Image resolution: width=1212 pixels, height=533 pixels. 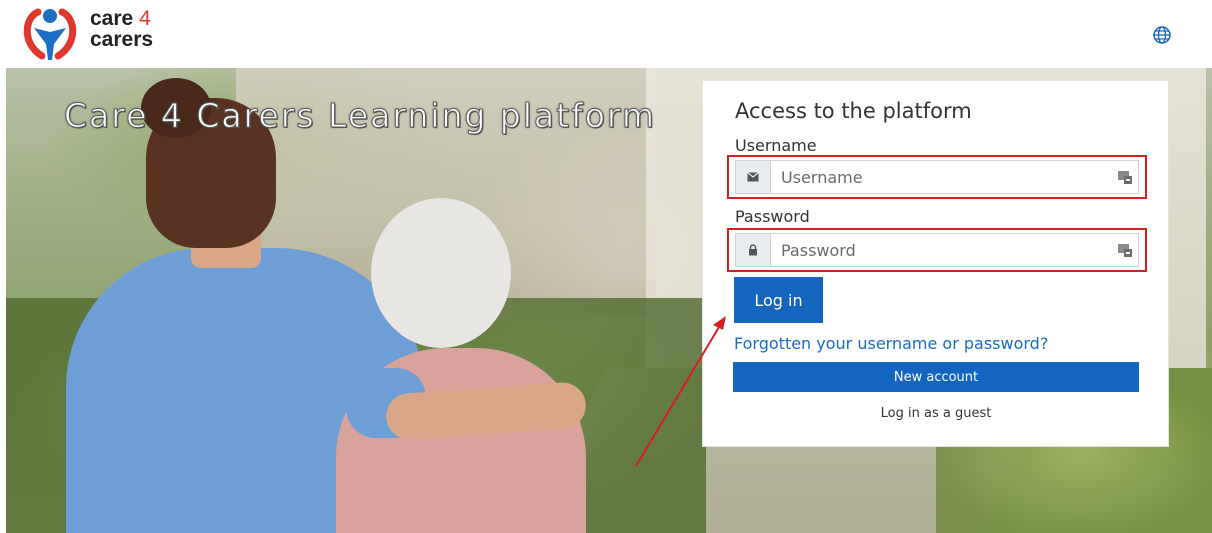 What do you see at coordinates (1162, 35) in the screenshot?
I see `globe-icon` at bounding box center [1162, 35].